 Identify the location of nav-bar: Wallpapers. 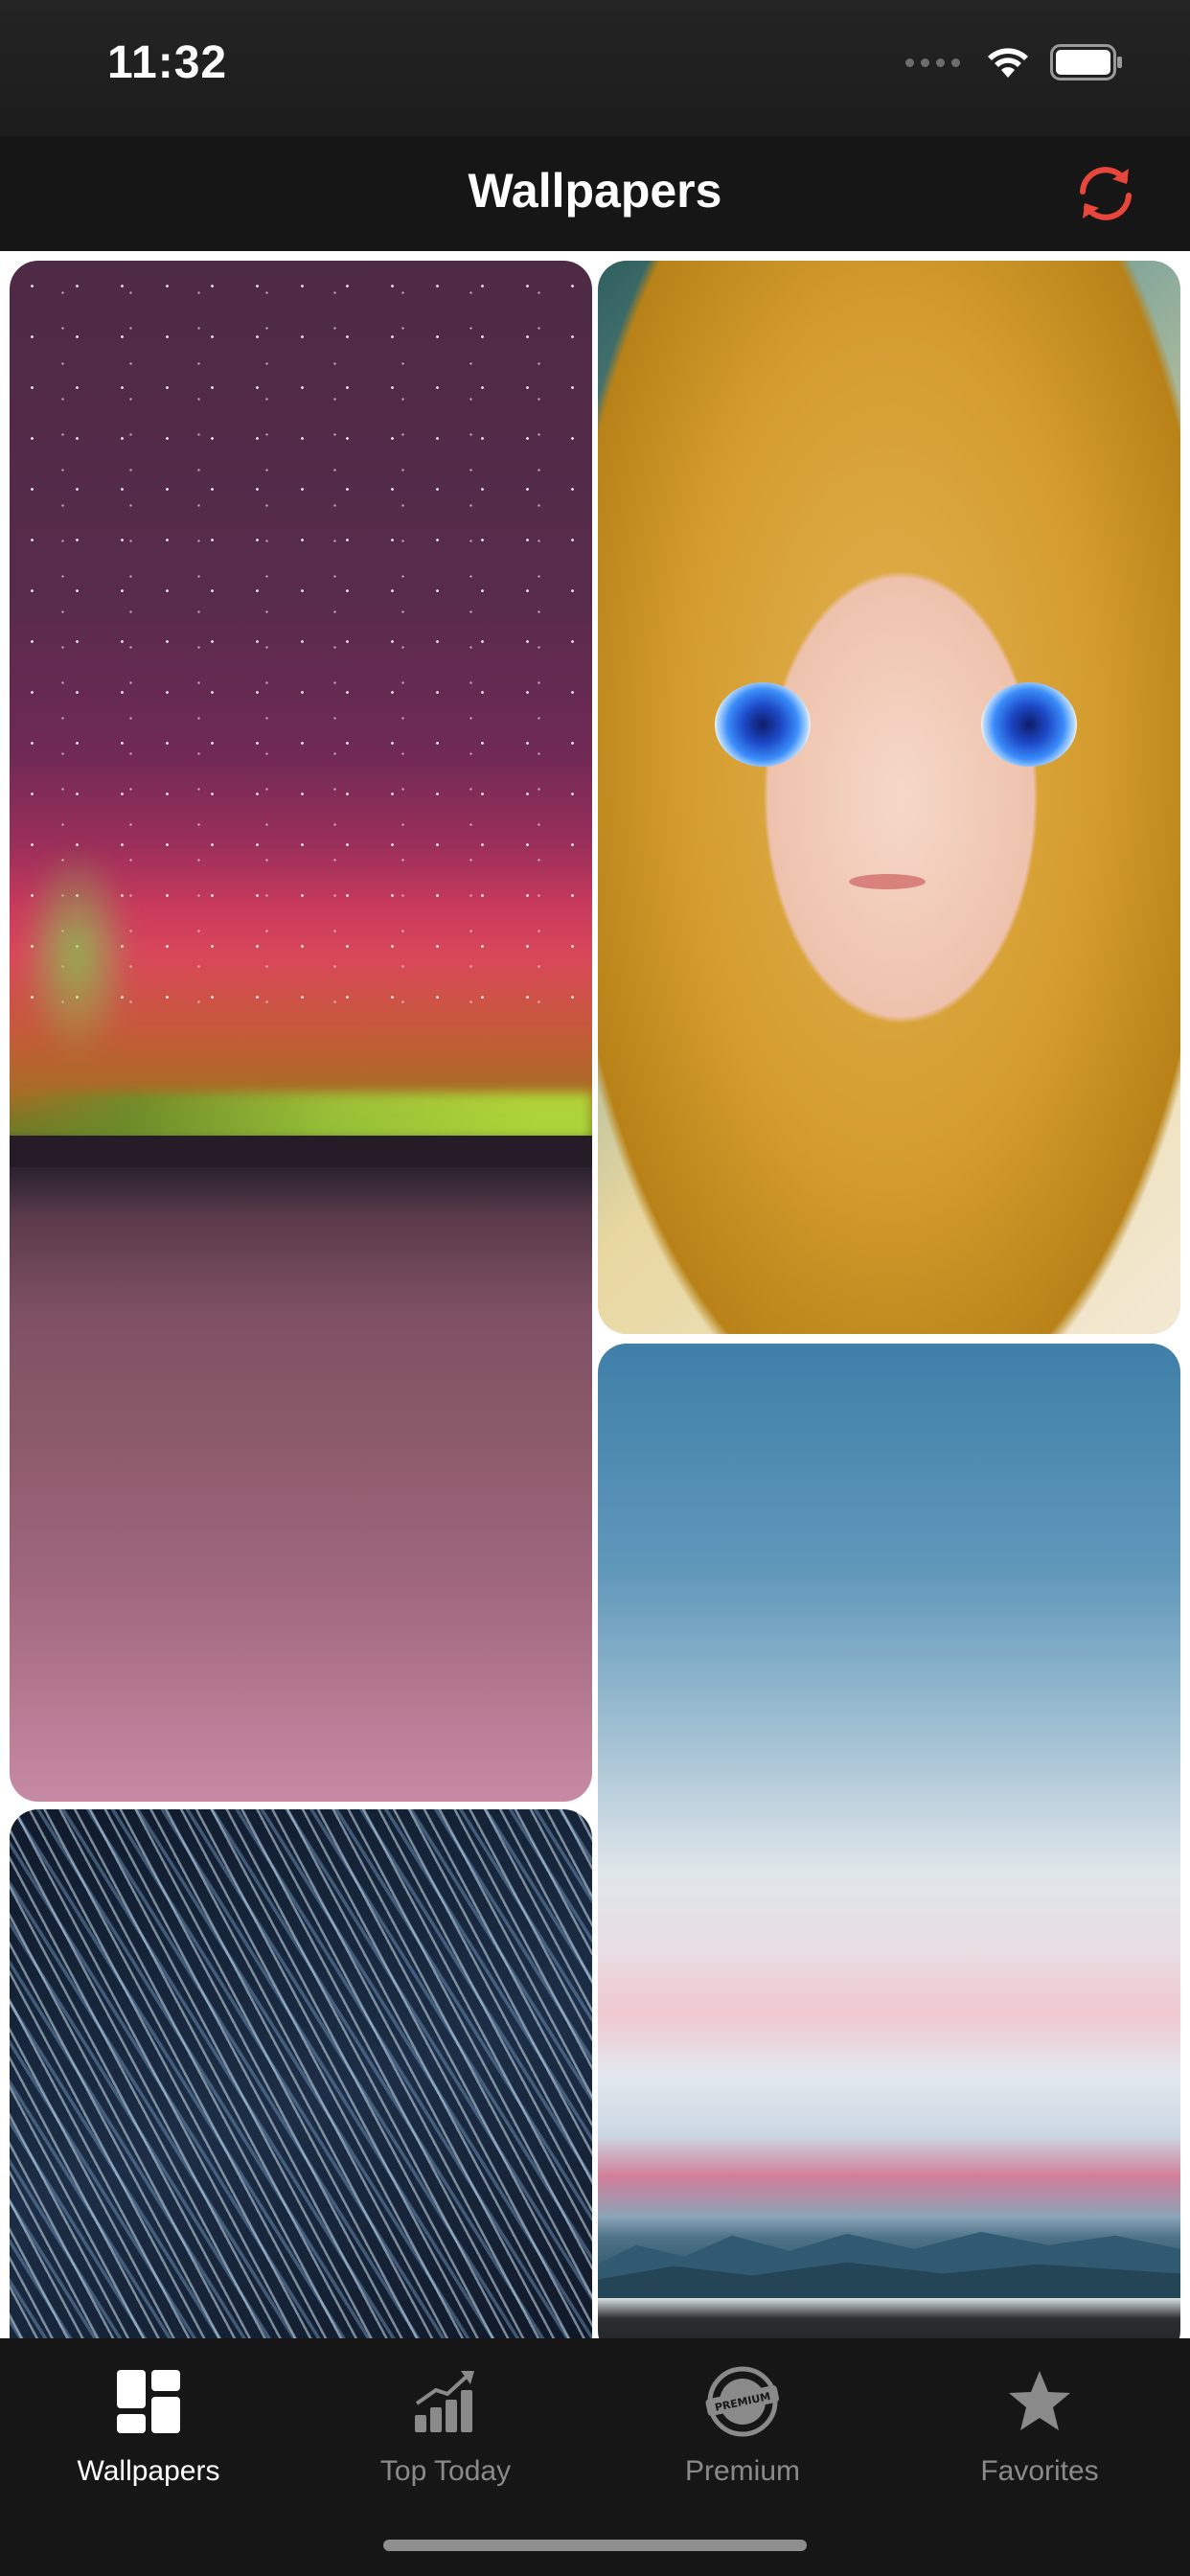
(595, 193).